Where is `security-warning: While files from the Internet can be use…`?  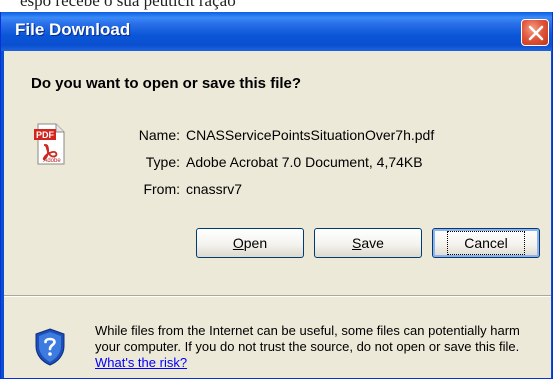 security-warning: While files from the Internet can be use… is located at coordinates (320, 347).